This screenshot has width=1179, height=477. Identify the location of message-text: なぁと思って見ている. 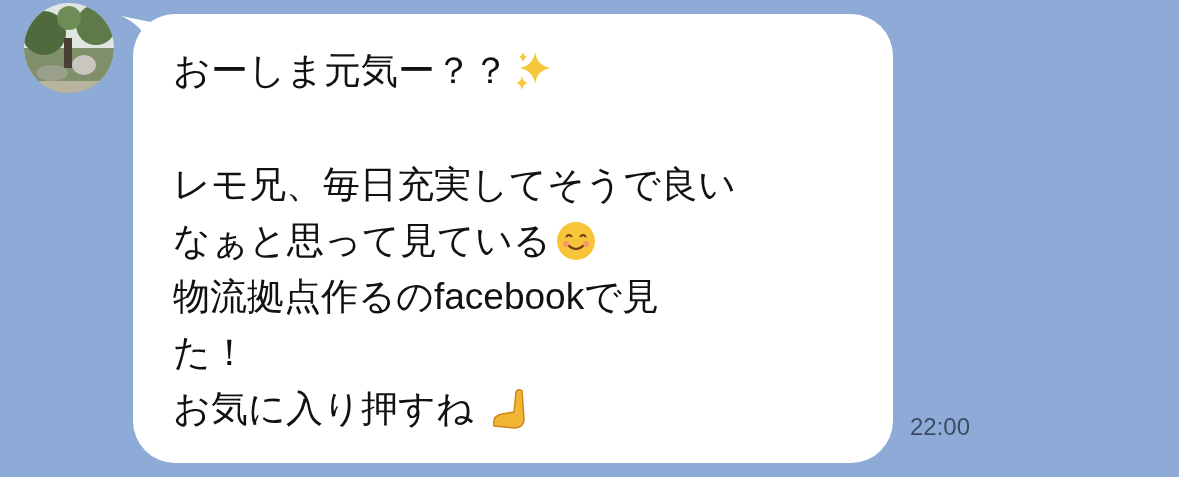
(362, 241).